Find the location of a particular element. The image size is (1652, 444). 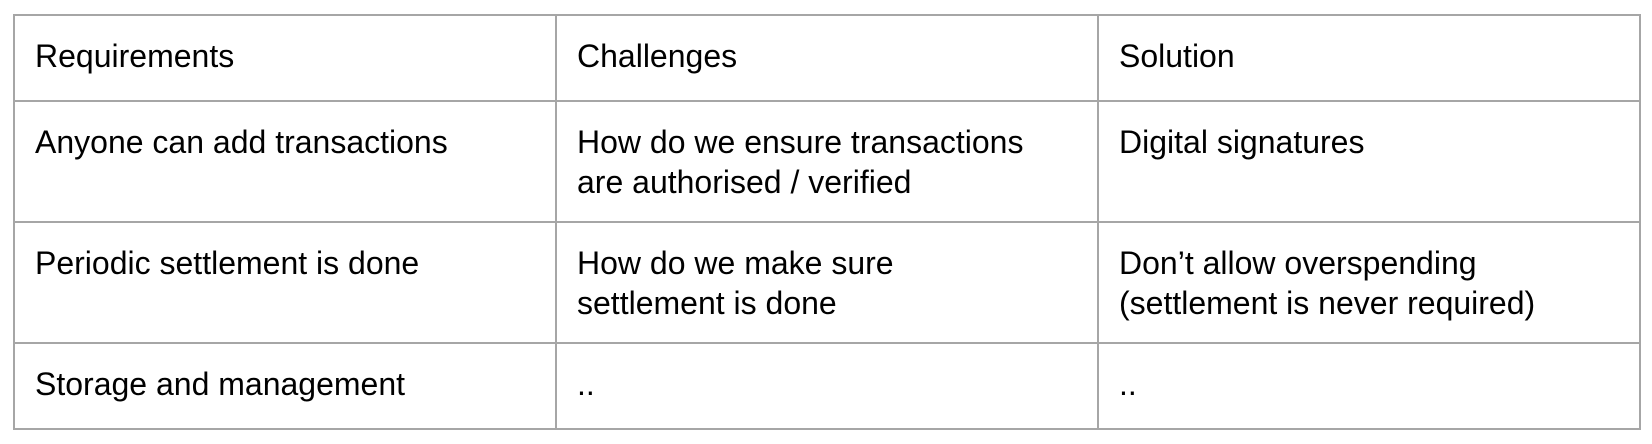

header-challenges-label: Challenges is located at coordinates (657, 56).